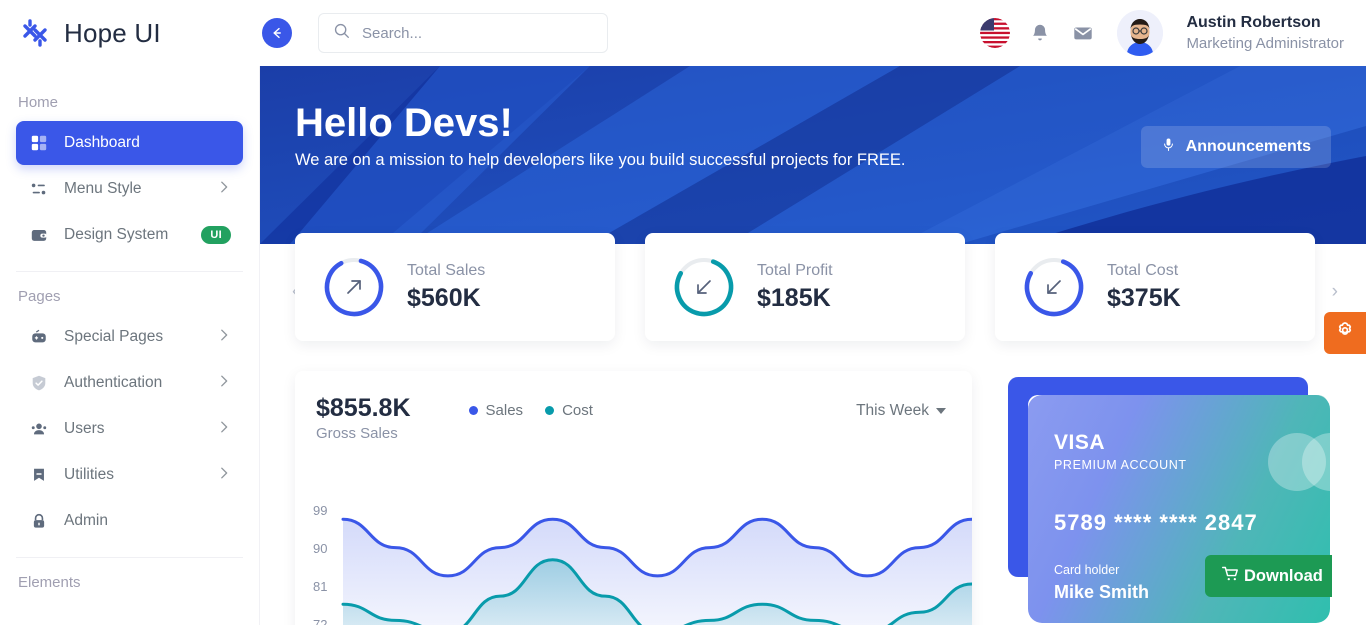  I want to click on download-label: Download, so click(1283, 575).